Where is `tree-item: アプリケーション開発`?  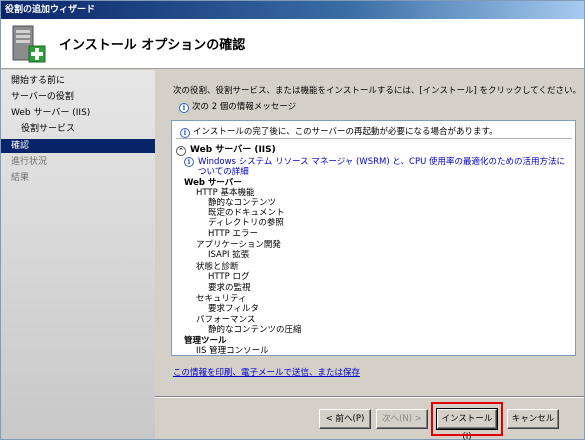
tree-item: アプリケーション開発 is located at coordinates (238, 245).